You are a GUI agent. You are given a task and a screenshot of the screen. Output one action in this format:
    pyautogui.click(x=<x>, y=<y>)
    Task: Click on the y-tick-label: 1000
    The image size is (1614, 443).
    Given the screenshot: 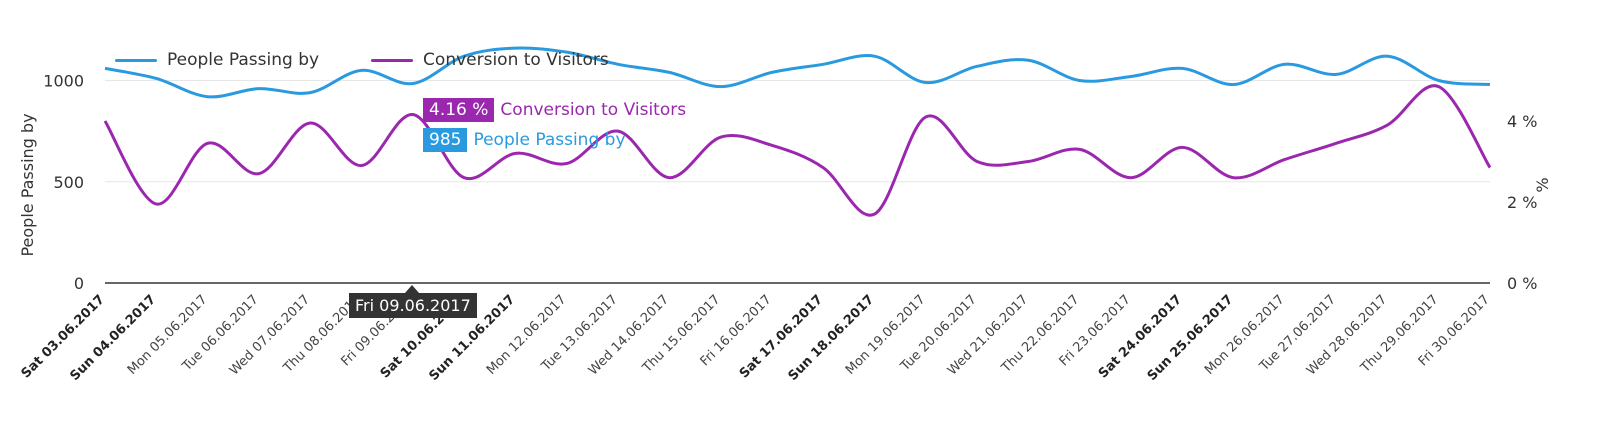 What is the action you would take?
    pyautogui.click(x=63, y=81)
    